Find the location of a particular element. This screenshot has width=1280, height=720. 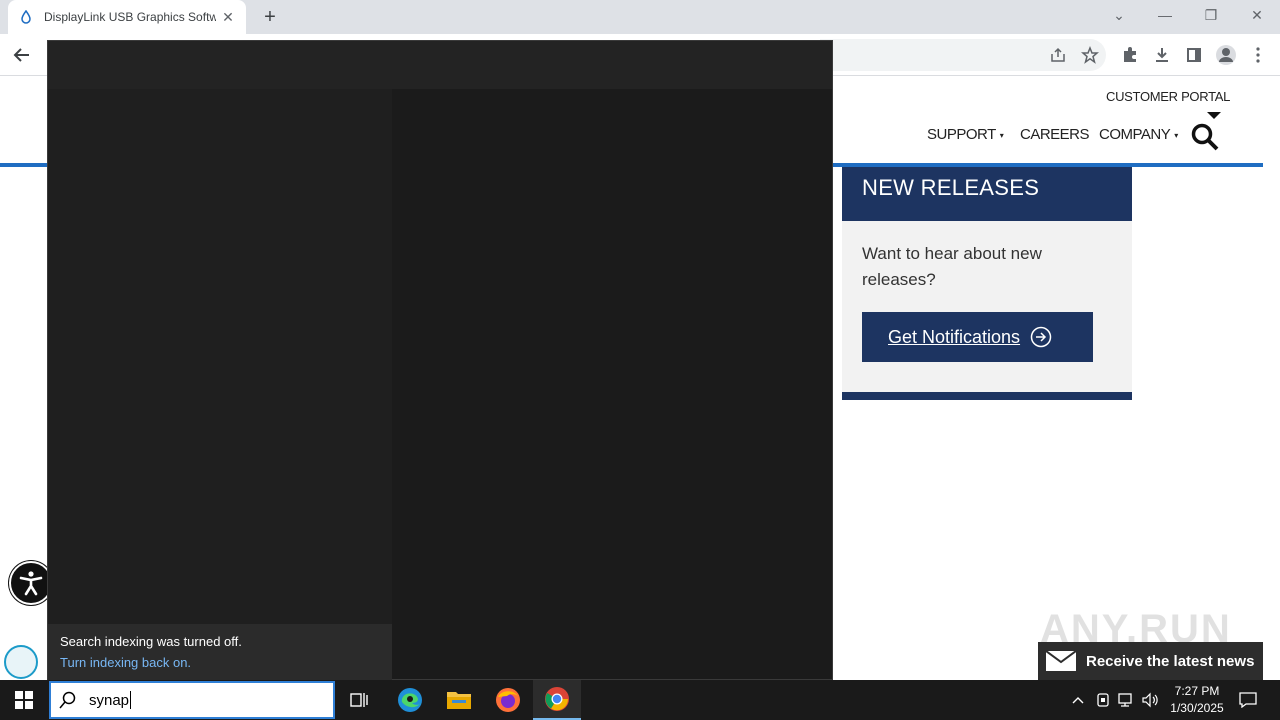

search-panel-header is located at coordinates (440, 65).